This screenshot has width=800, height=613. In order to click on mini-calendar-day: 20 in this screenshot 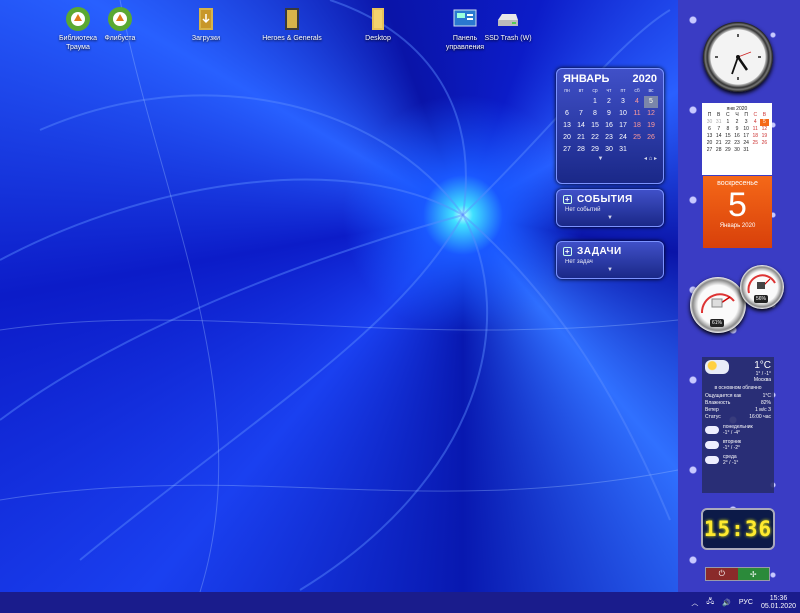, I will do `click(709, 143)`.